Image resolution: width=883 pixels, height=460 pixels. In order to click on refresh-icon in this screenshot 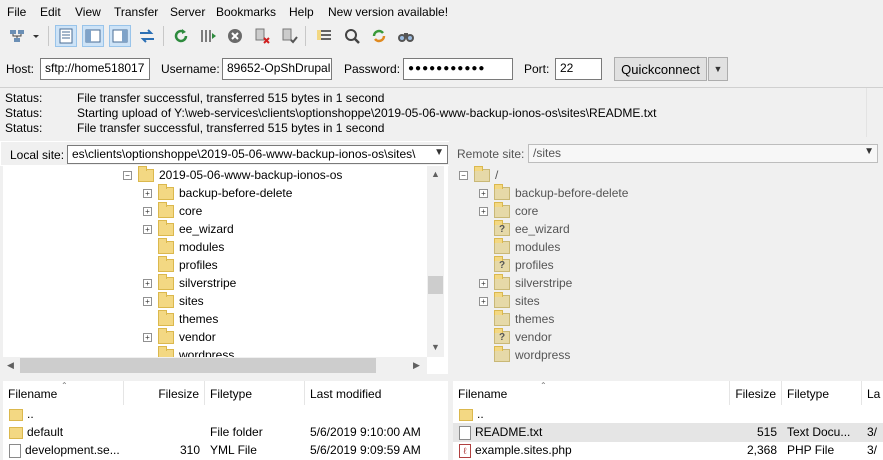, I will do `click(181, 36)`.